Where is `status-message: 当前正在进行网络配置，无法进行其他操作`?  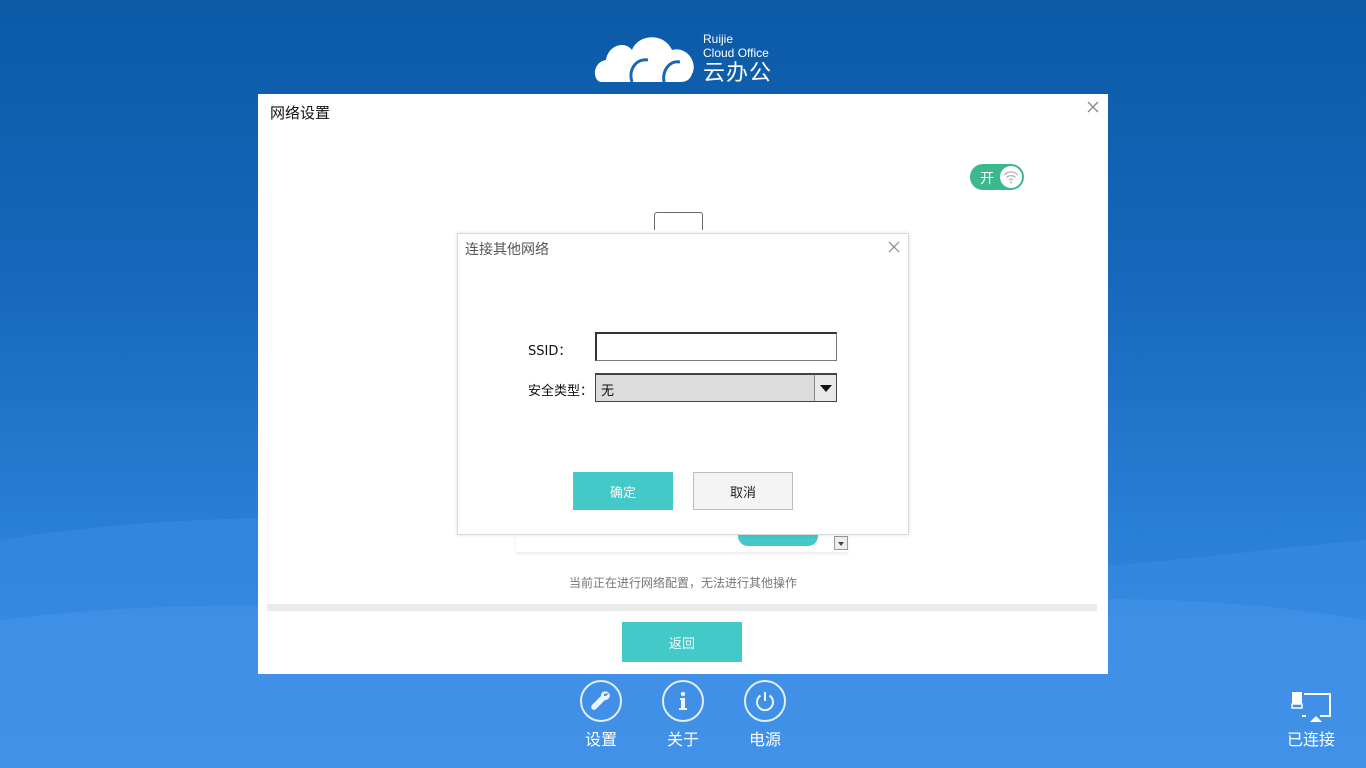 status-message: 当前正在进行网络配置，无法进行其他操作 is located at coordinates (682, 583).